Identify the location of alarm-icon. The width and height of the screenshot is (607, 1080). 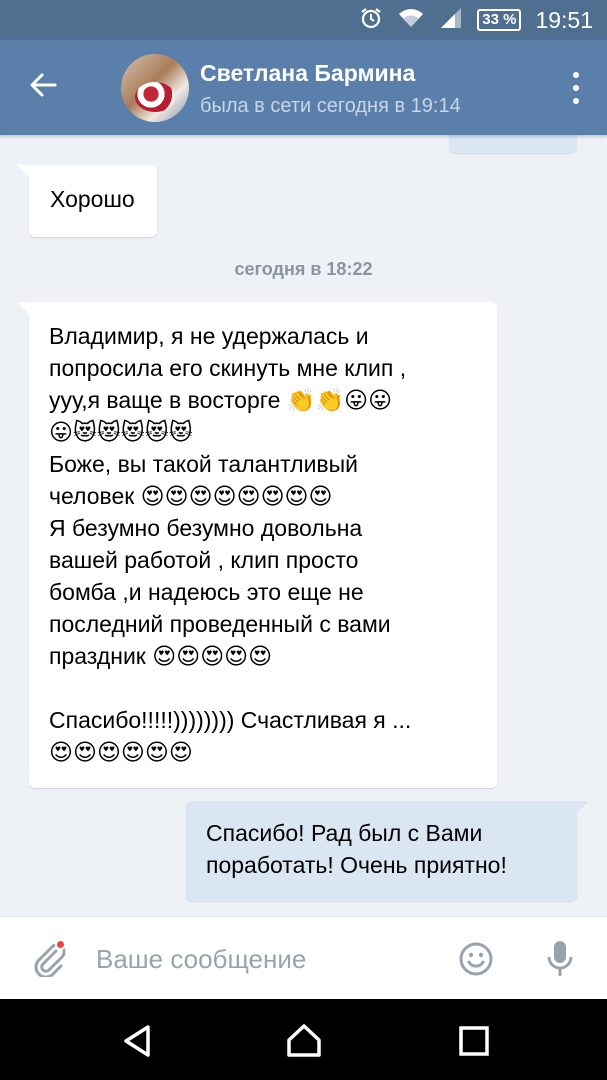
(371, 20).